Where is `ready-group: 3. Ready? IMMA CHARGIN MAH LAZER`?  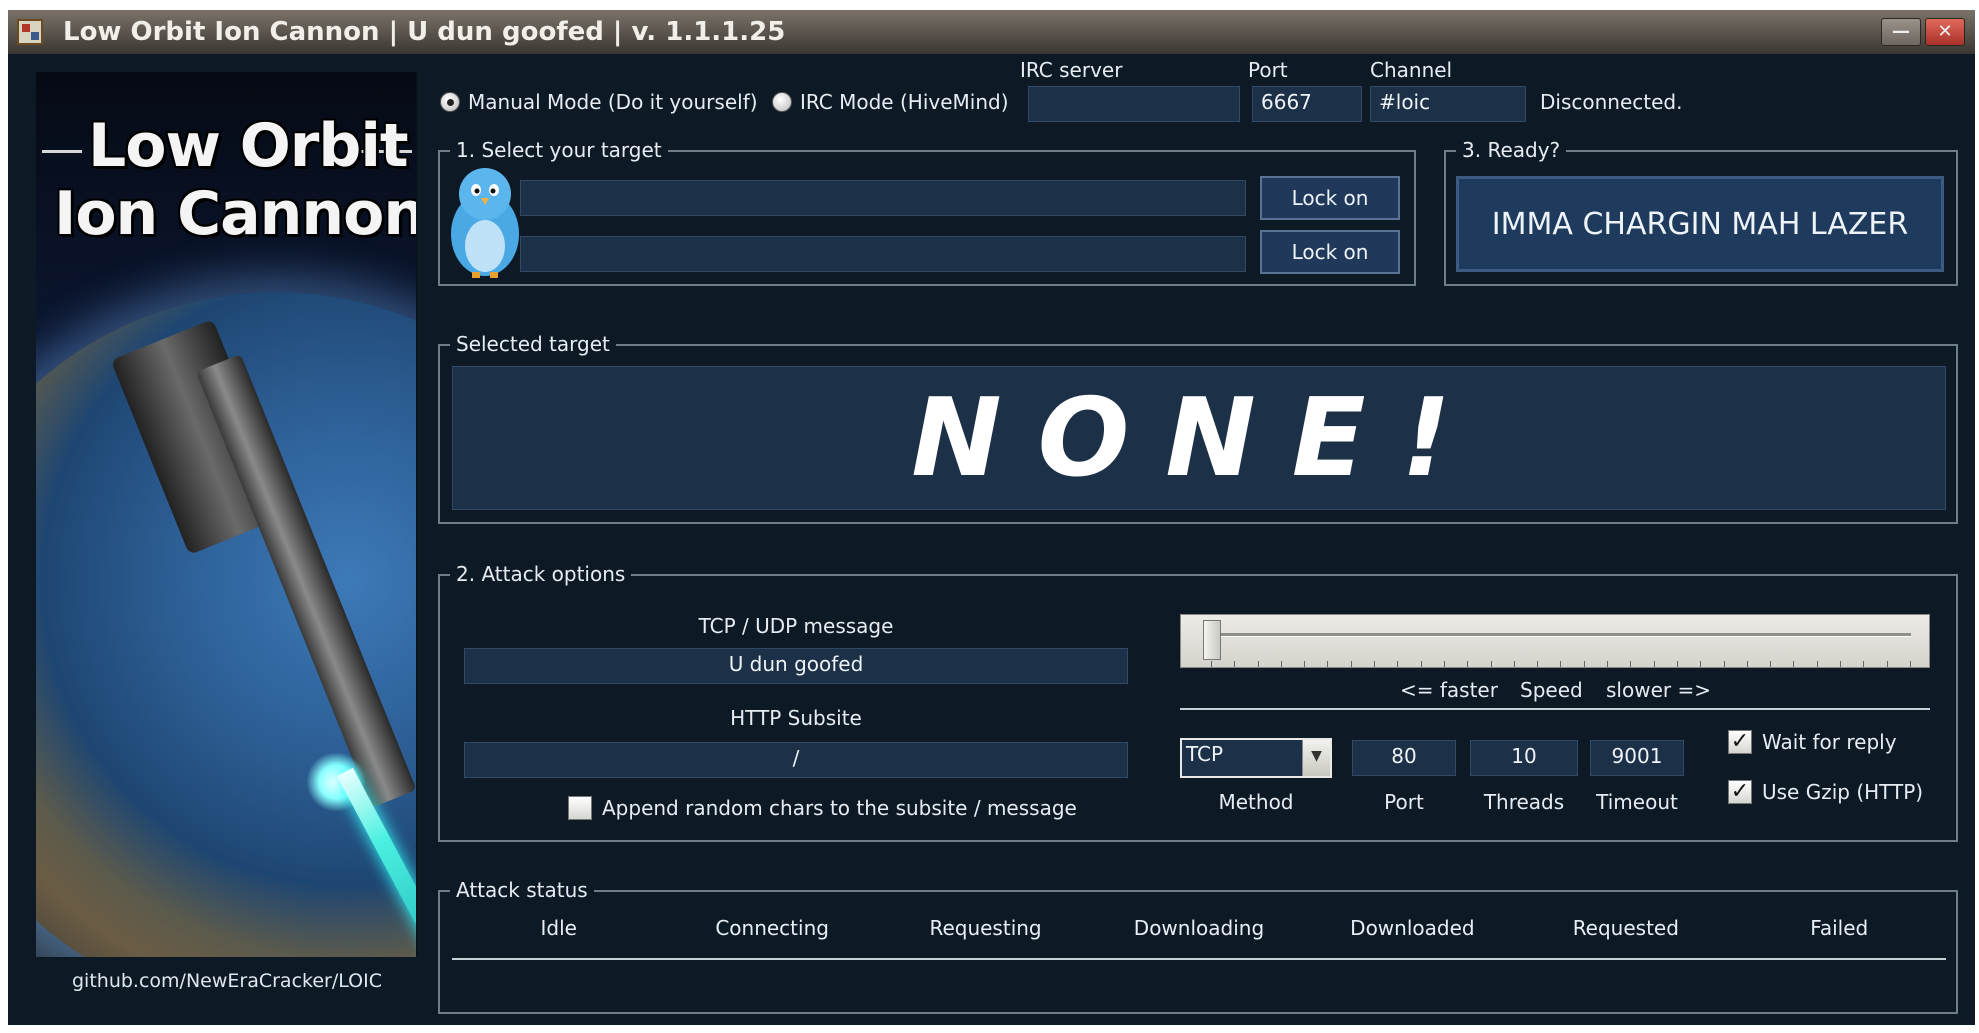
ready-group: 3. Ready? IMMA CHARGIN MAH LAZER is located at coordinates (1701, 212).